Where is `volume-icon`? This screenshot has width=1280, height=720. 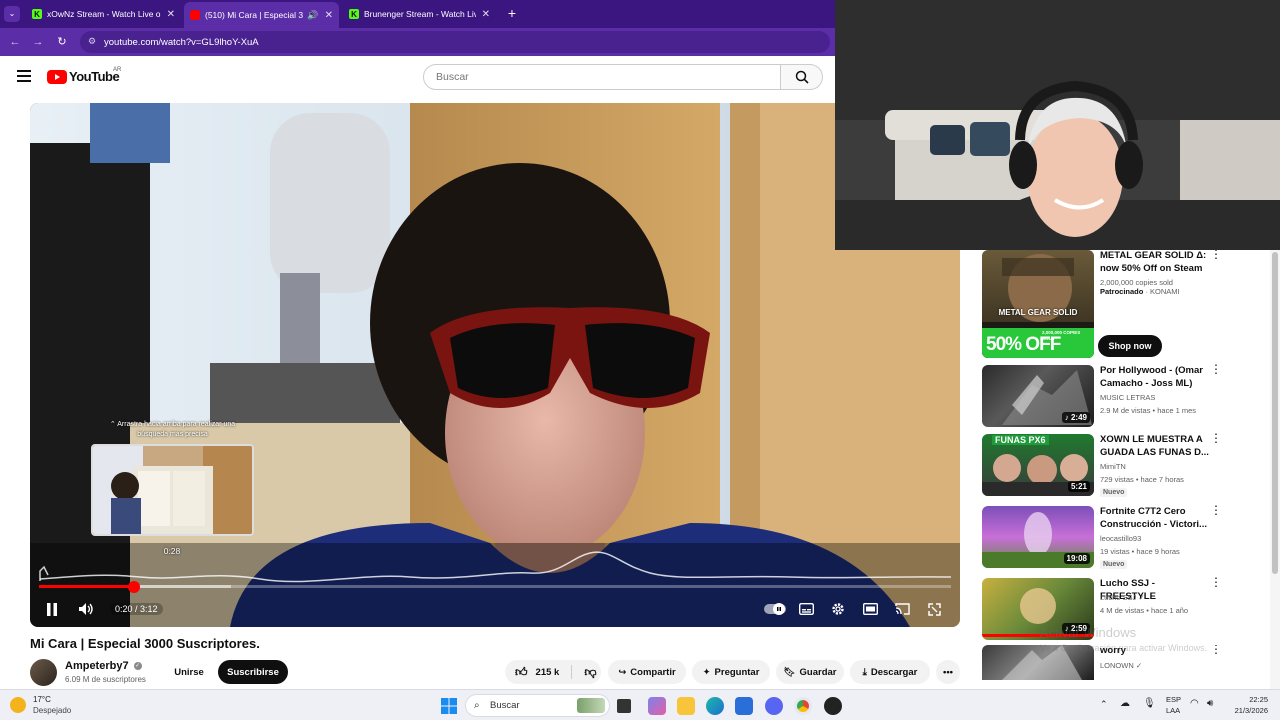
volume-icon is located at coordinates (86, 609).